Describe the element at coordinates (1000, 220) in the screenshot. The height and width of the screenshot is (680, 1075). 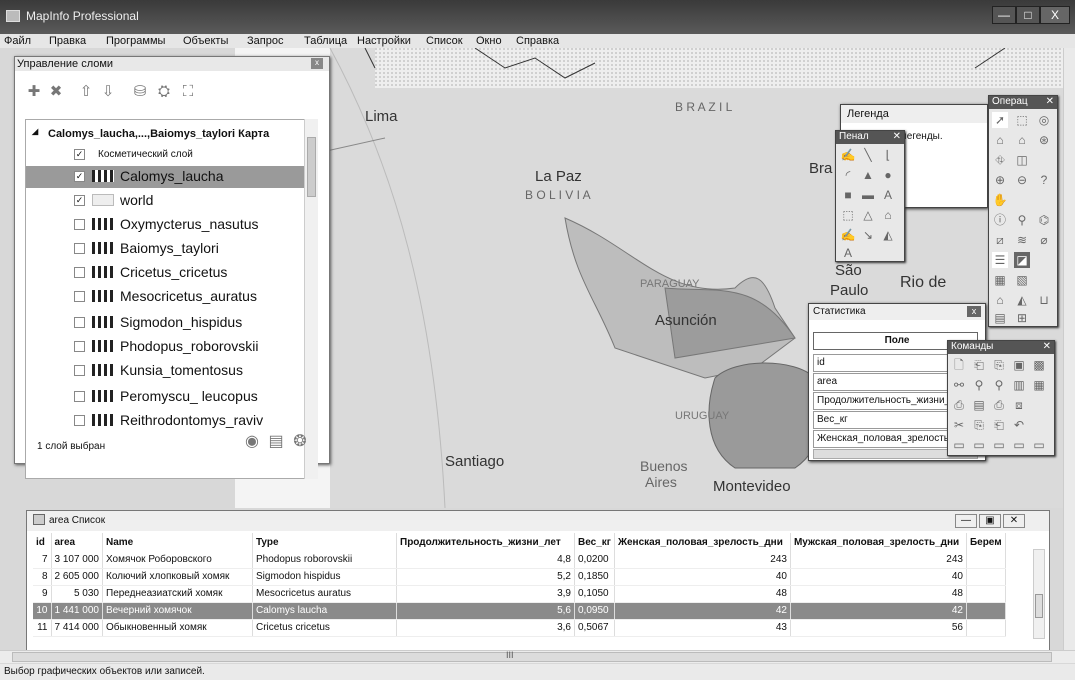
I see `info-icon: ⓘ` at that location.